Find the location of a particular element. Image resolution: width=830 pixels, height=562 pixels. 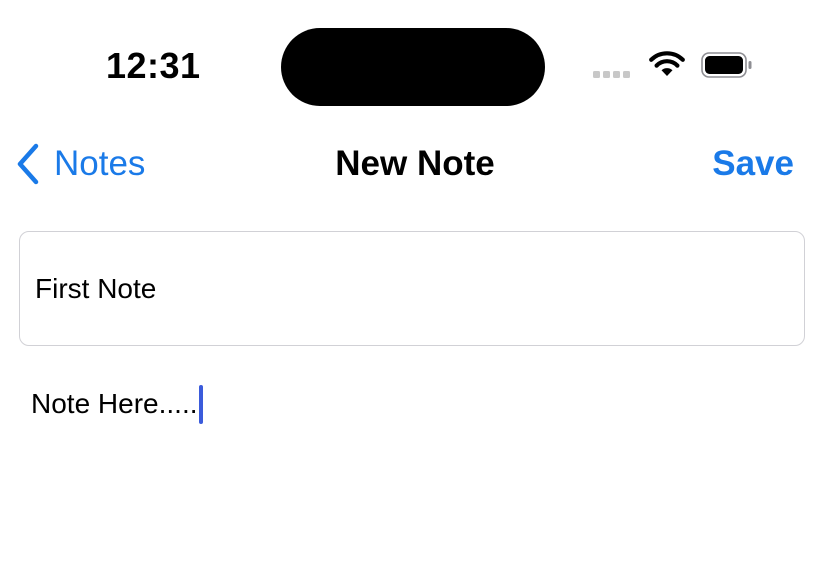

chevron-left-icon is located at coordinates (28, 164).